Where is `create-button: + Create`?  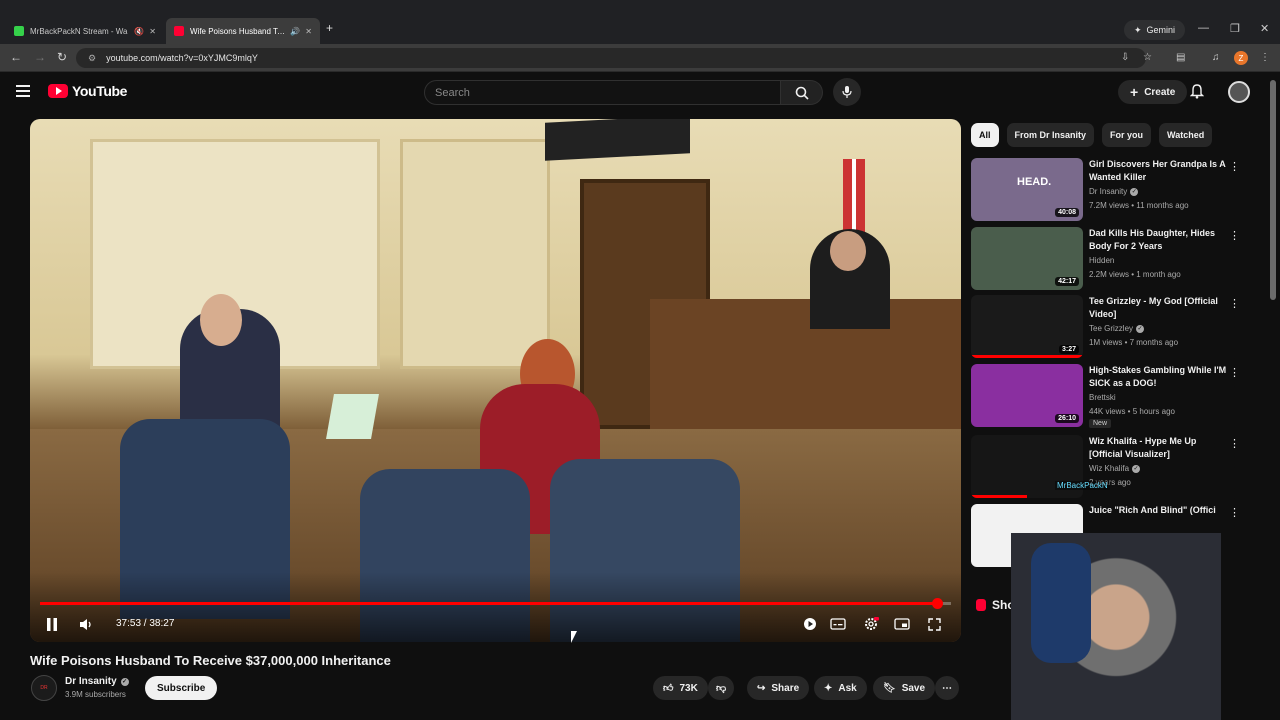
create-button: + Create is located at coordinates (1153, 92).